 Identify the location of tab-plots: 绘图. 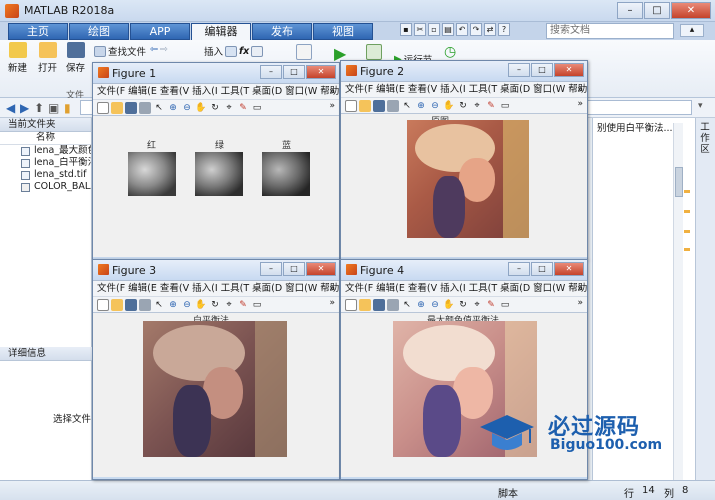
(99, 31).